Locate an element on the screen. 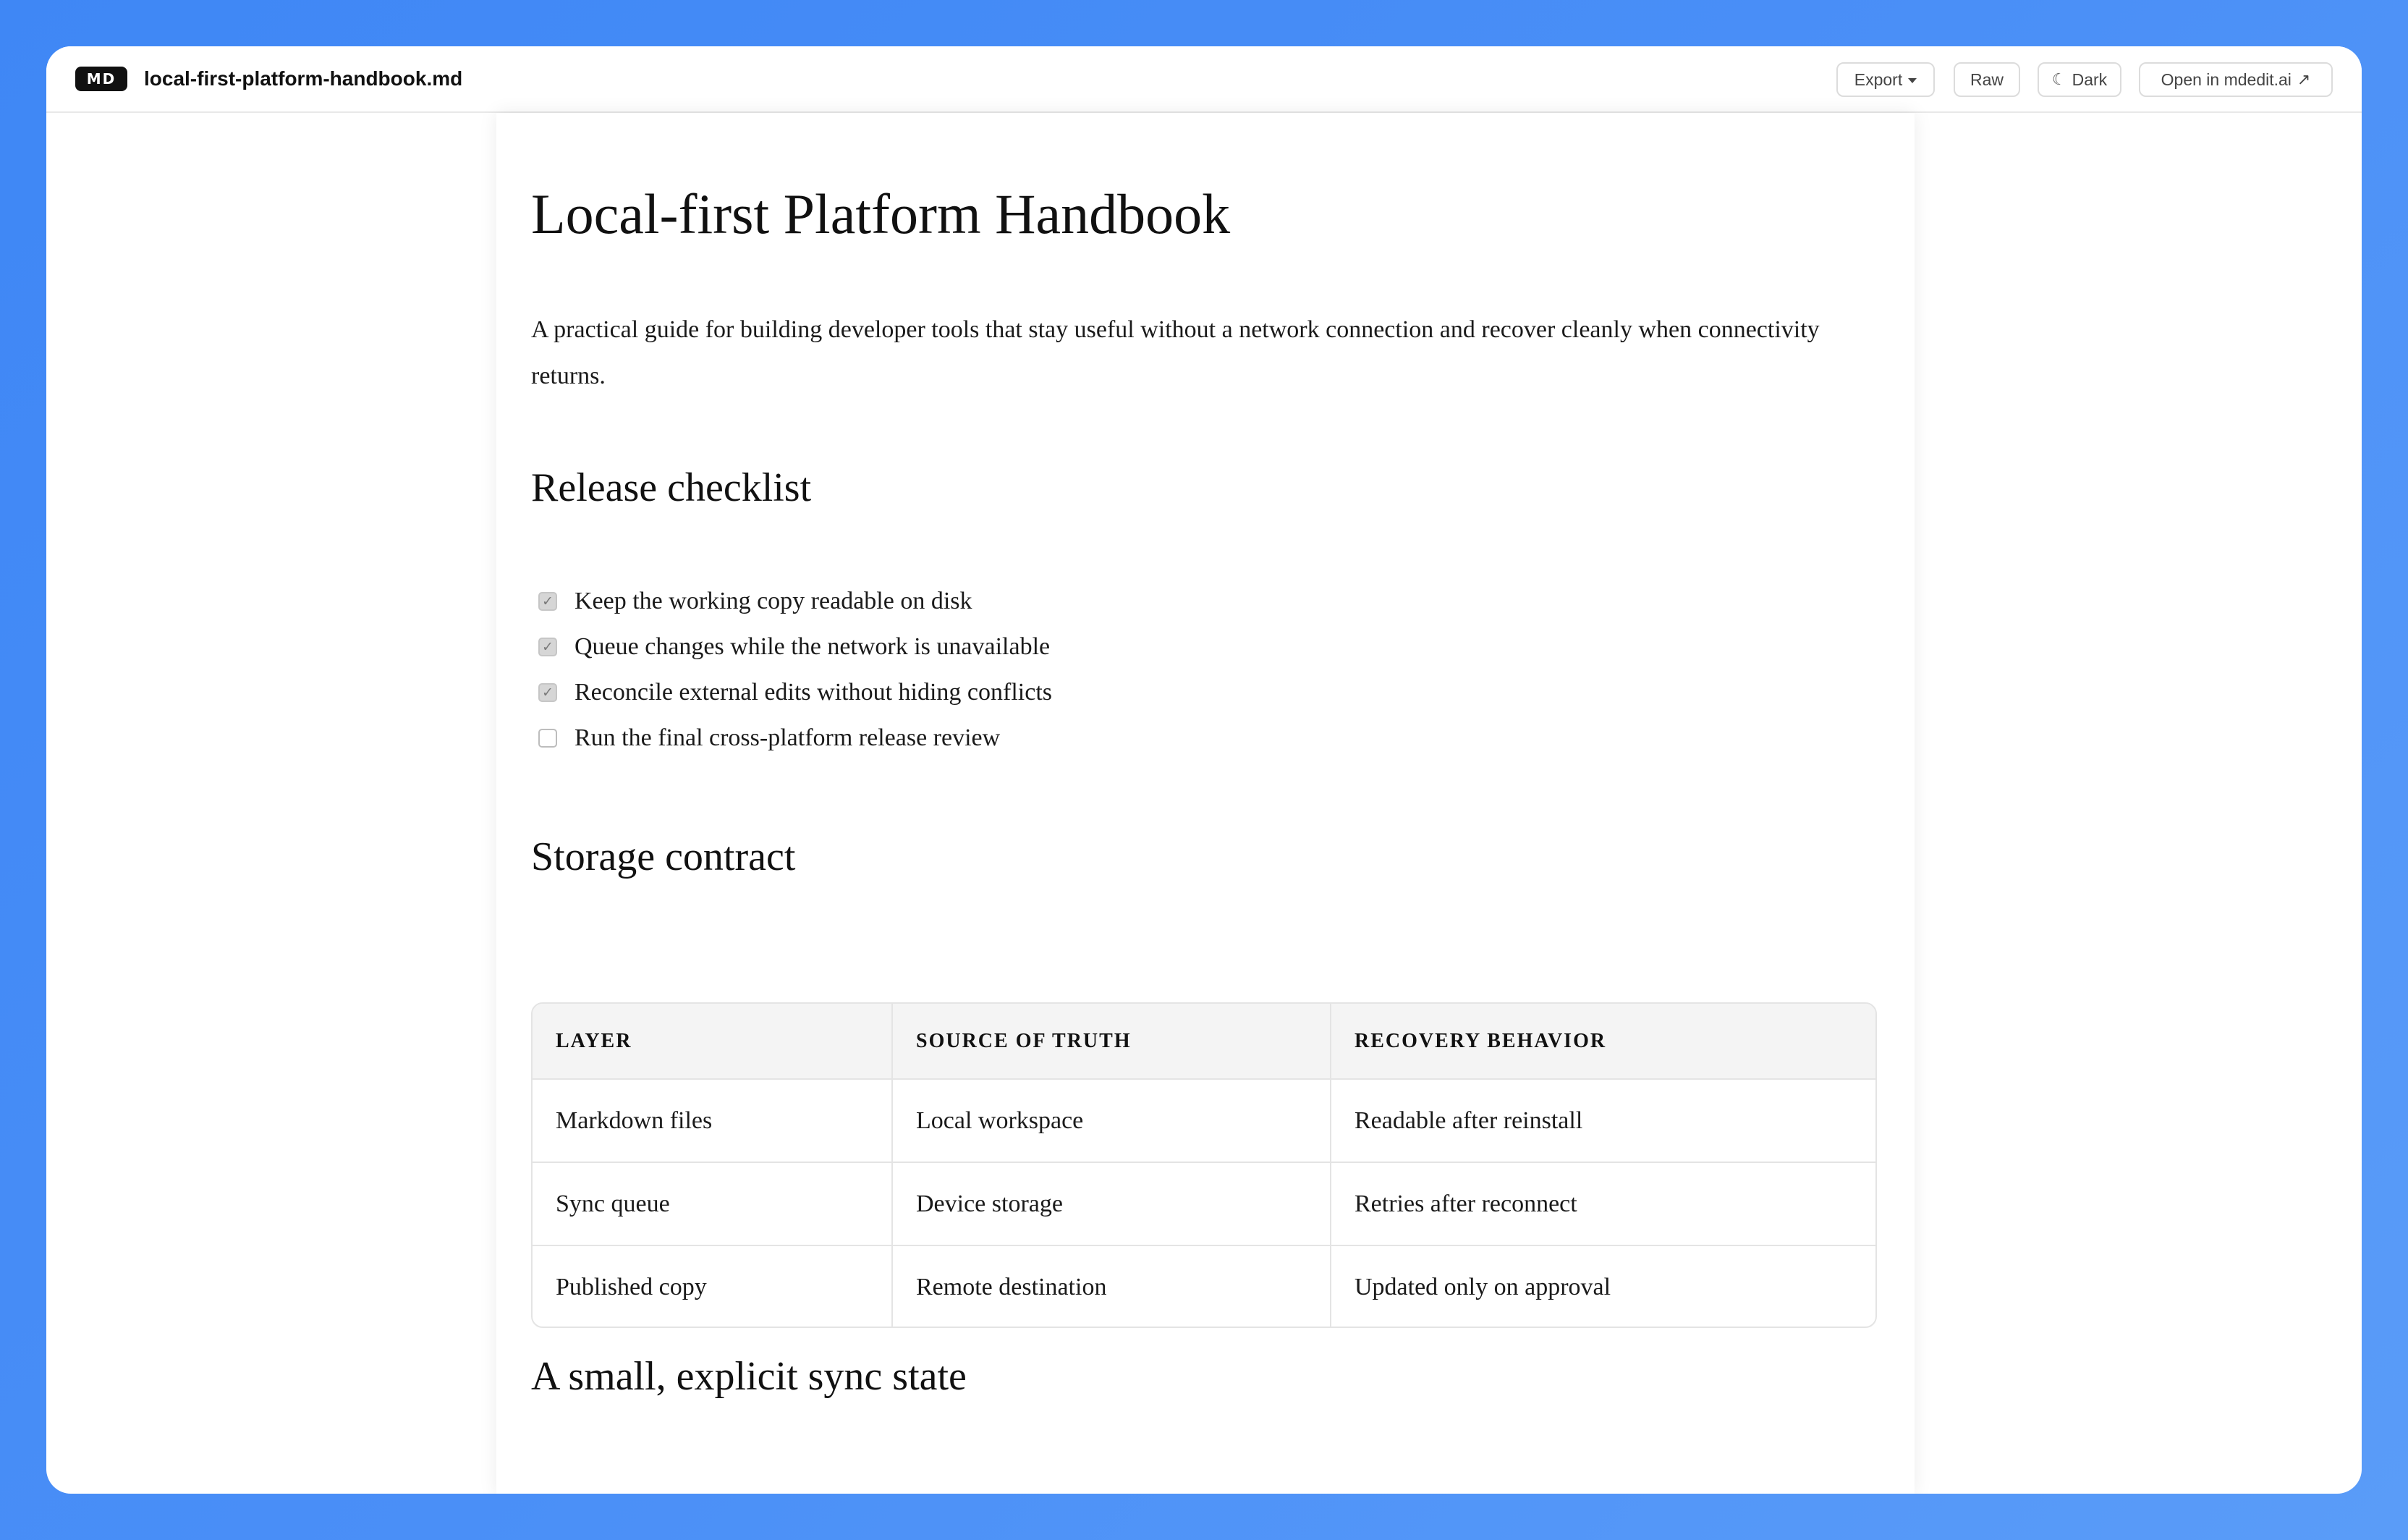 The image size is (2408, 1540). open-in-mdedit-button: Open in mdedit.ai ↗ is located at coordinates (2236, 79).